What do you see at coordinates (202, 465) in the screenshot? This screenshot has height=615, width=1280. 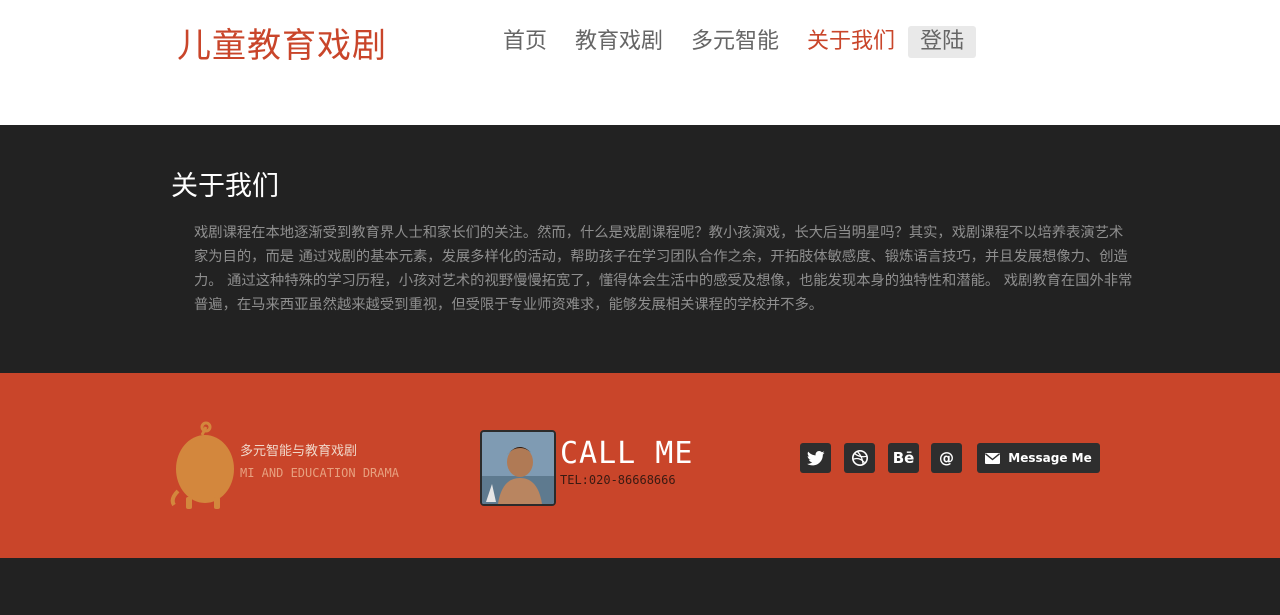 I see `pig-mascot-icon` at bounding box center [202, 465].